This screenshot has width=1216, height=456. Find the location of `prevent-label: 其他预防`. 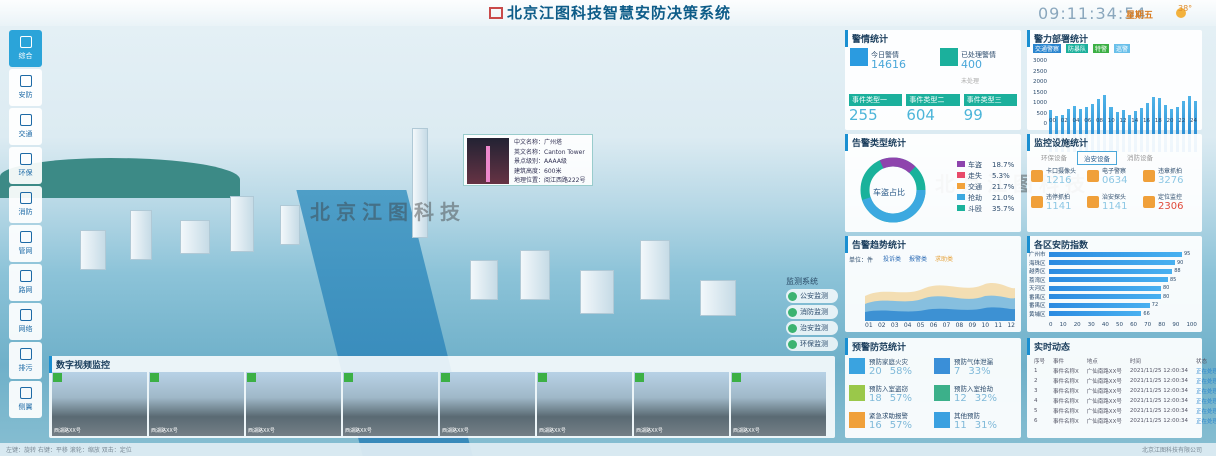

prevent-label: 其他预防 is located at coordinates (967, 415).